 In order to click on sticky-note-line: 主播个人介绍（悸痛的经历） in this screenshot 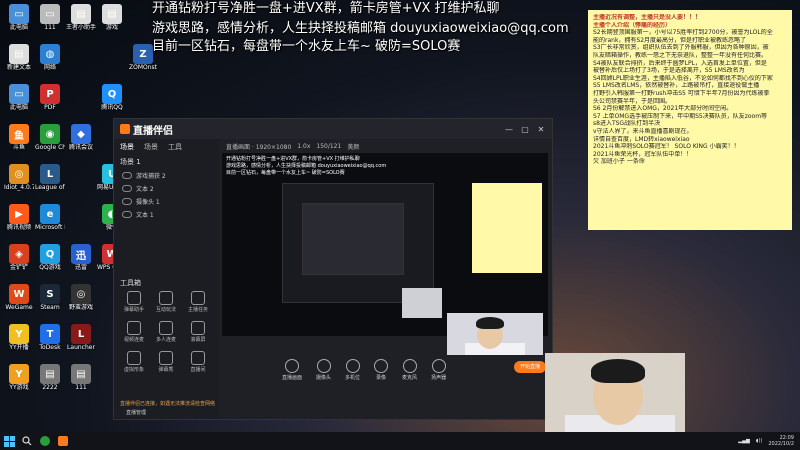, I will do `click(632, 25)`.